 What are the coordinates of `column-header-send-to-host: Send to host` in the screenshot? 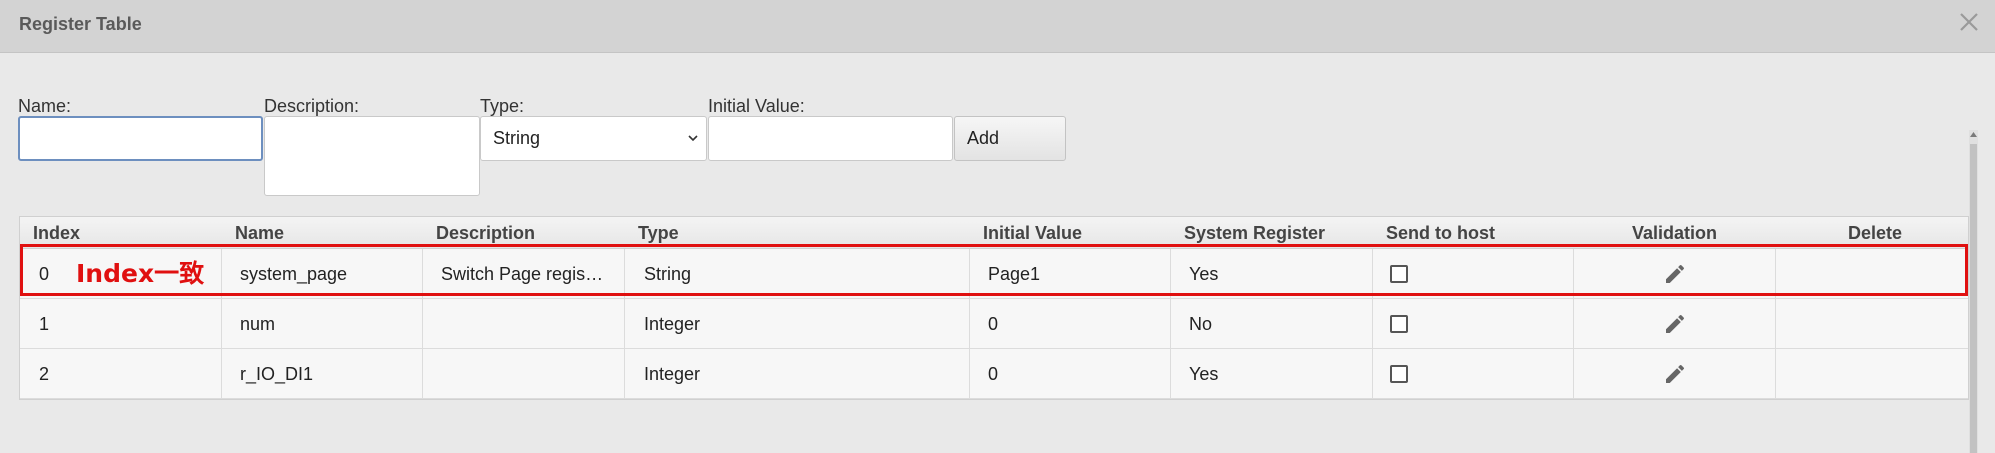 It's located at (1440, 233).